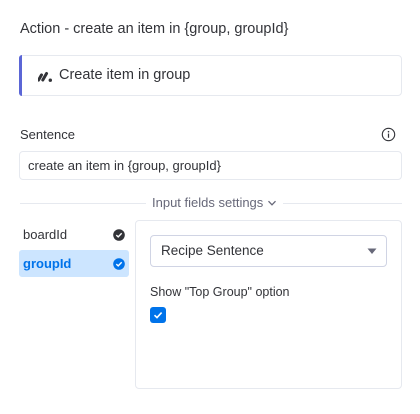 Image resolution: width=420 pixels, height=414 pixels. Describe the element at coordinates (45, 234) in the screenshot. I see `field-item-label: boardId` at that location.